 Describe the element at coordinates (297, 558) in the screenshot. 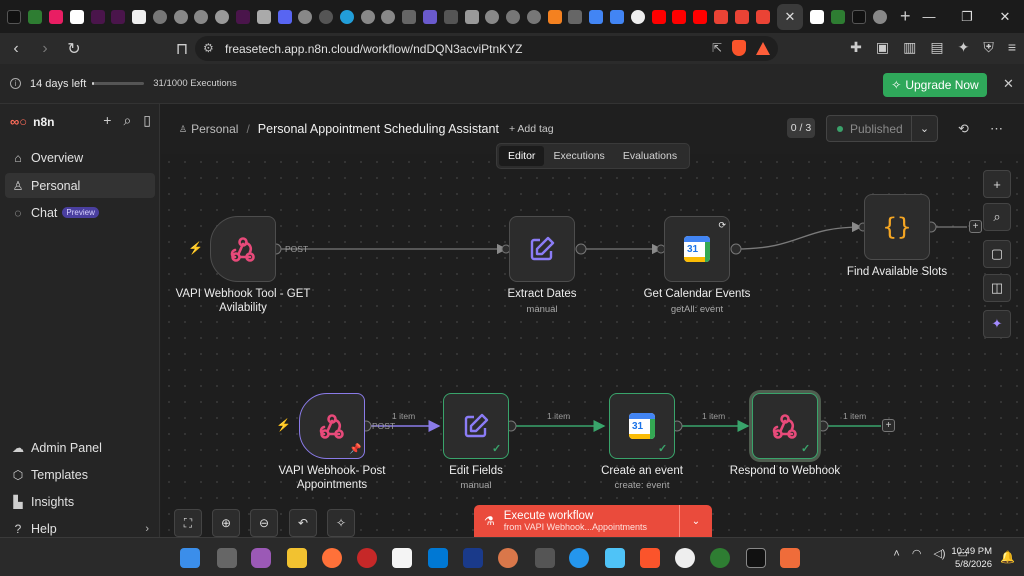

I see `file-explorer-icon` at that location.